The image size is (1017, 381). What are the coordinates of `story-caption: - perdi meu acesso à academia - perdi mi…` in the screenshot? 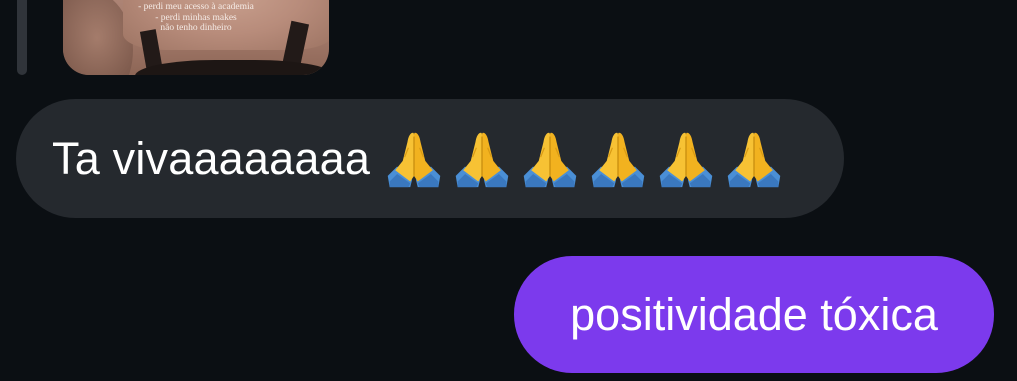 It's located at (196, 18).